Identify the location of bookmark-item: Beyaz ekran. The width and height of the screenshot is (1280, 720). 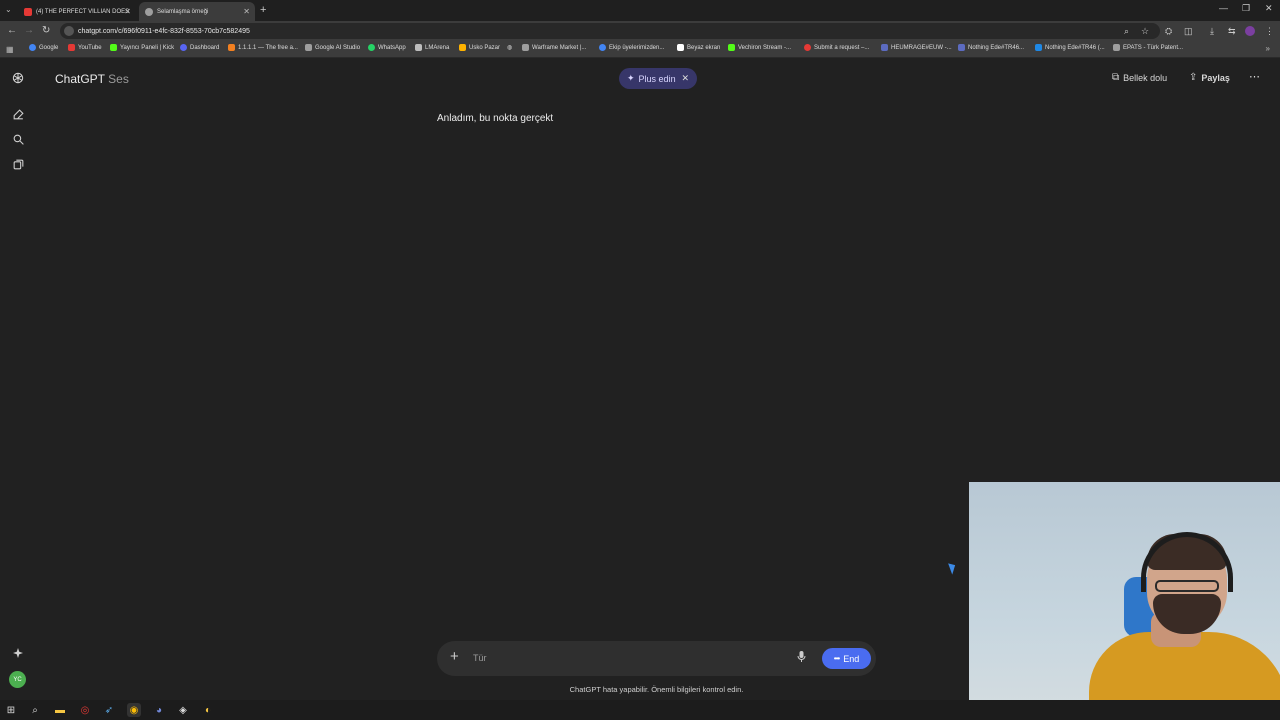
(698, 47).